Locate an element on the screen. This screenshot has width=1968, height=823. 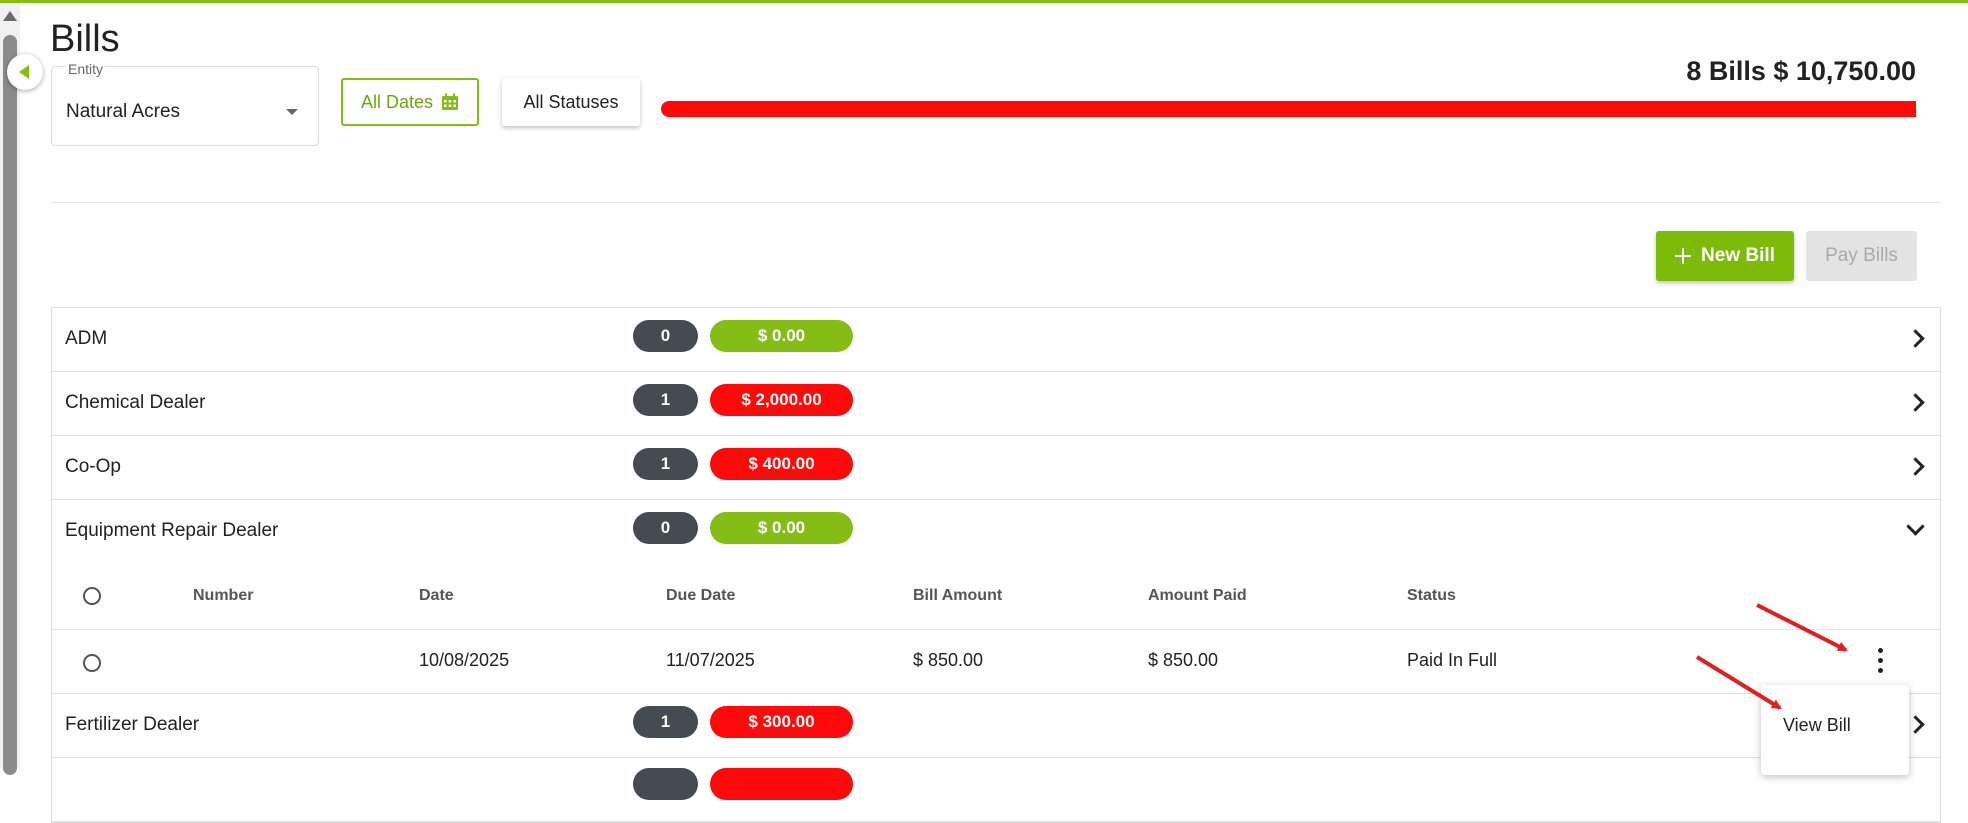
amount-badge is located at coordinates (781, 784).